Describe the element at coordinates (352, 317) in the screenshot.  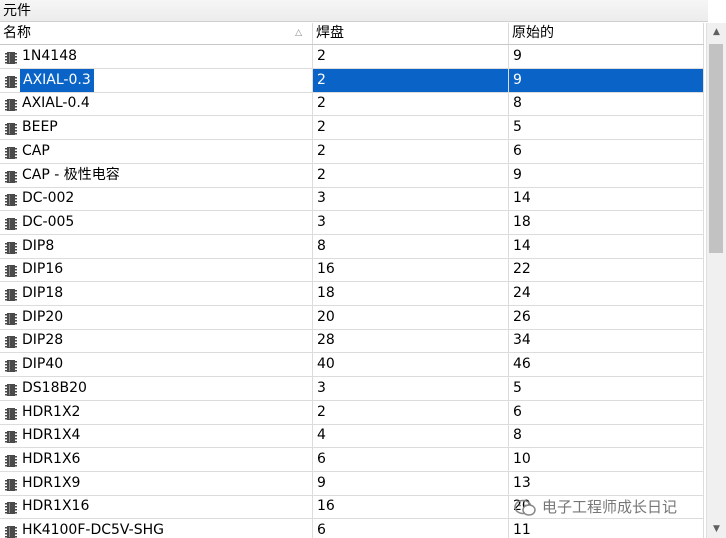
I see `table-row: DIP20 20 26` at that location.